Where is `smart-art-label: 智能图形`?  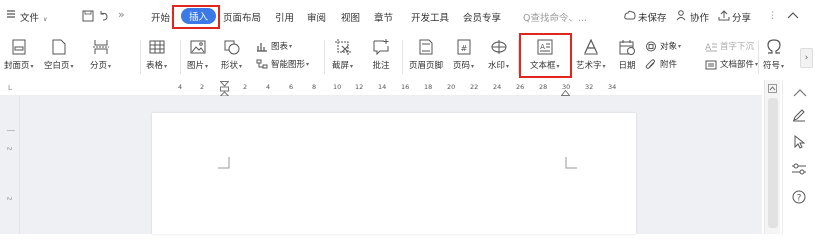
smart-art-label: 智能图形 is located at coordinates (288, 65).